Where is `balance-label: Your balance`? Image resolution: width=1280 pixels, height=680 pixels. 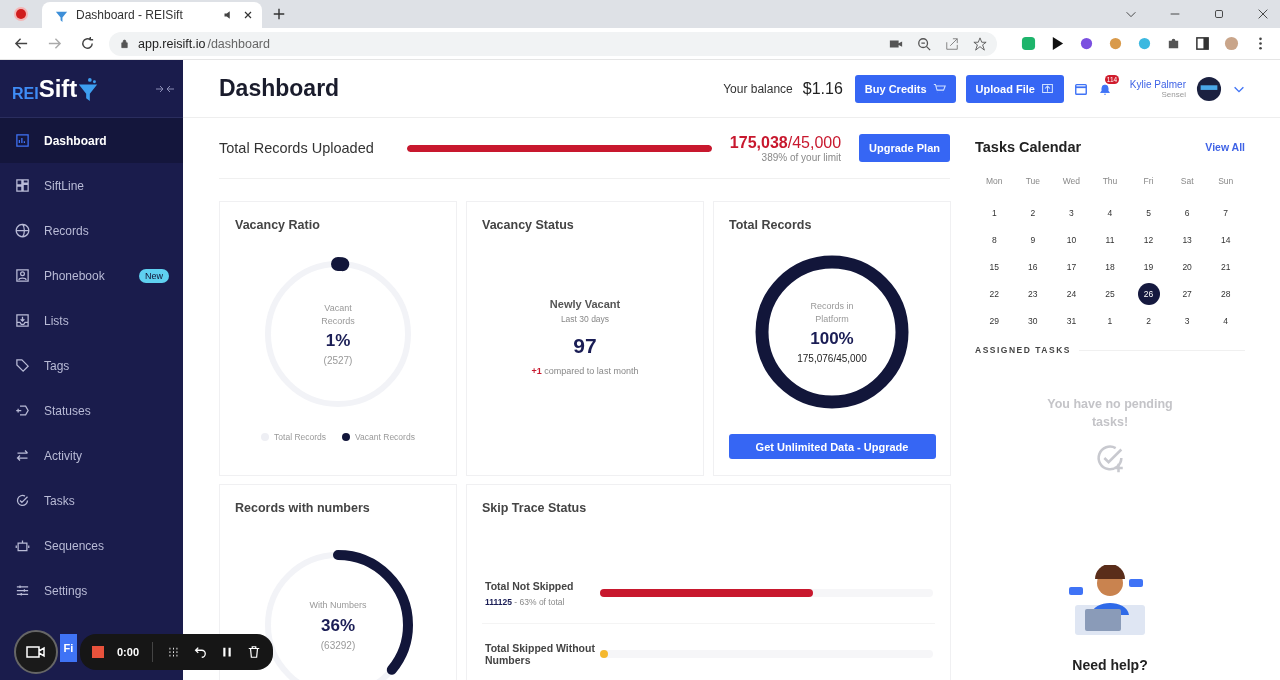
balance-label: Your balance is located at coordinates (758, 88).